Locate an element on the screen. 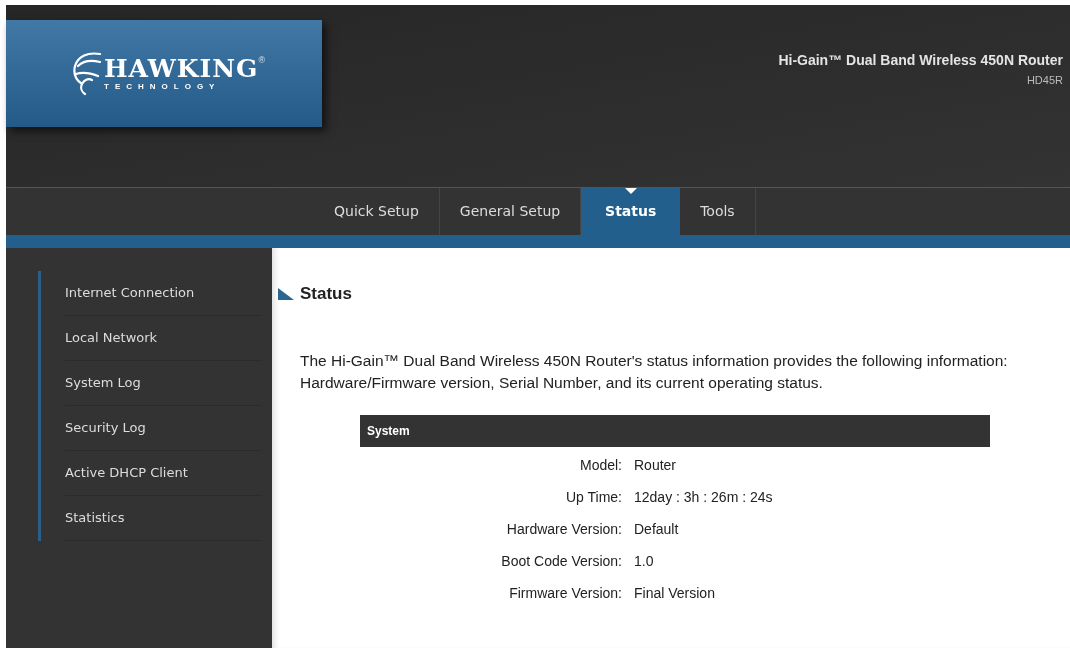 The height and width of the screenshot is (648, 1070). field-label: Up Time: is located at coordinates (594, 497).